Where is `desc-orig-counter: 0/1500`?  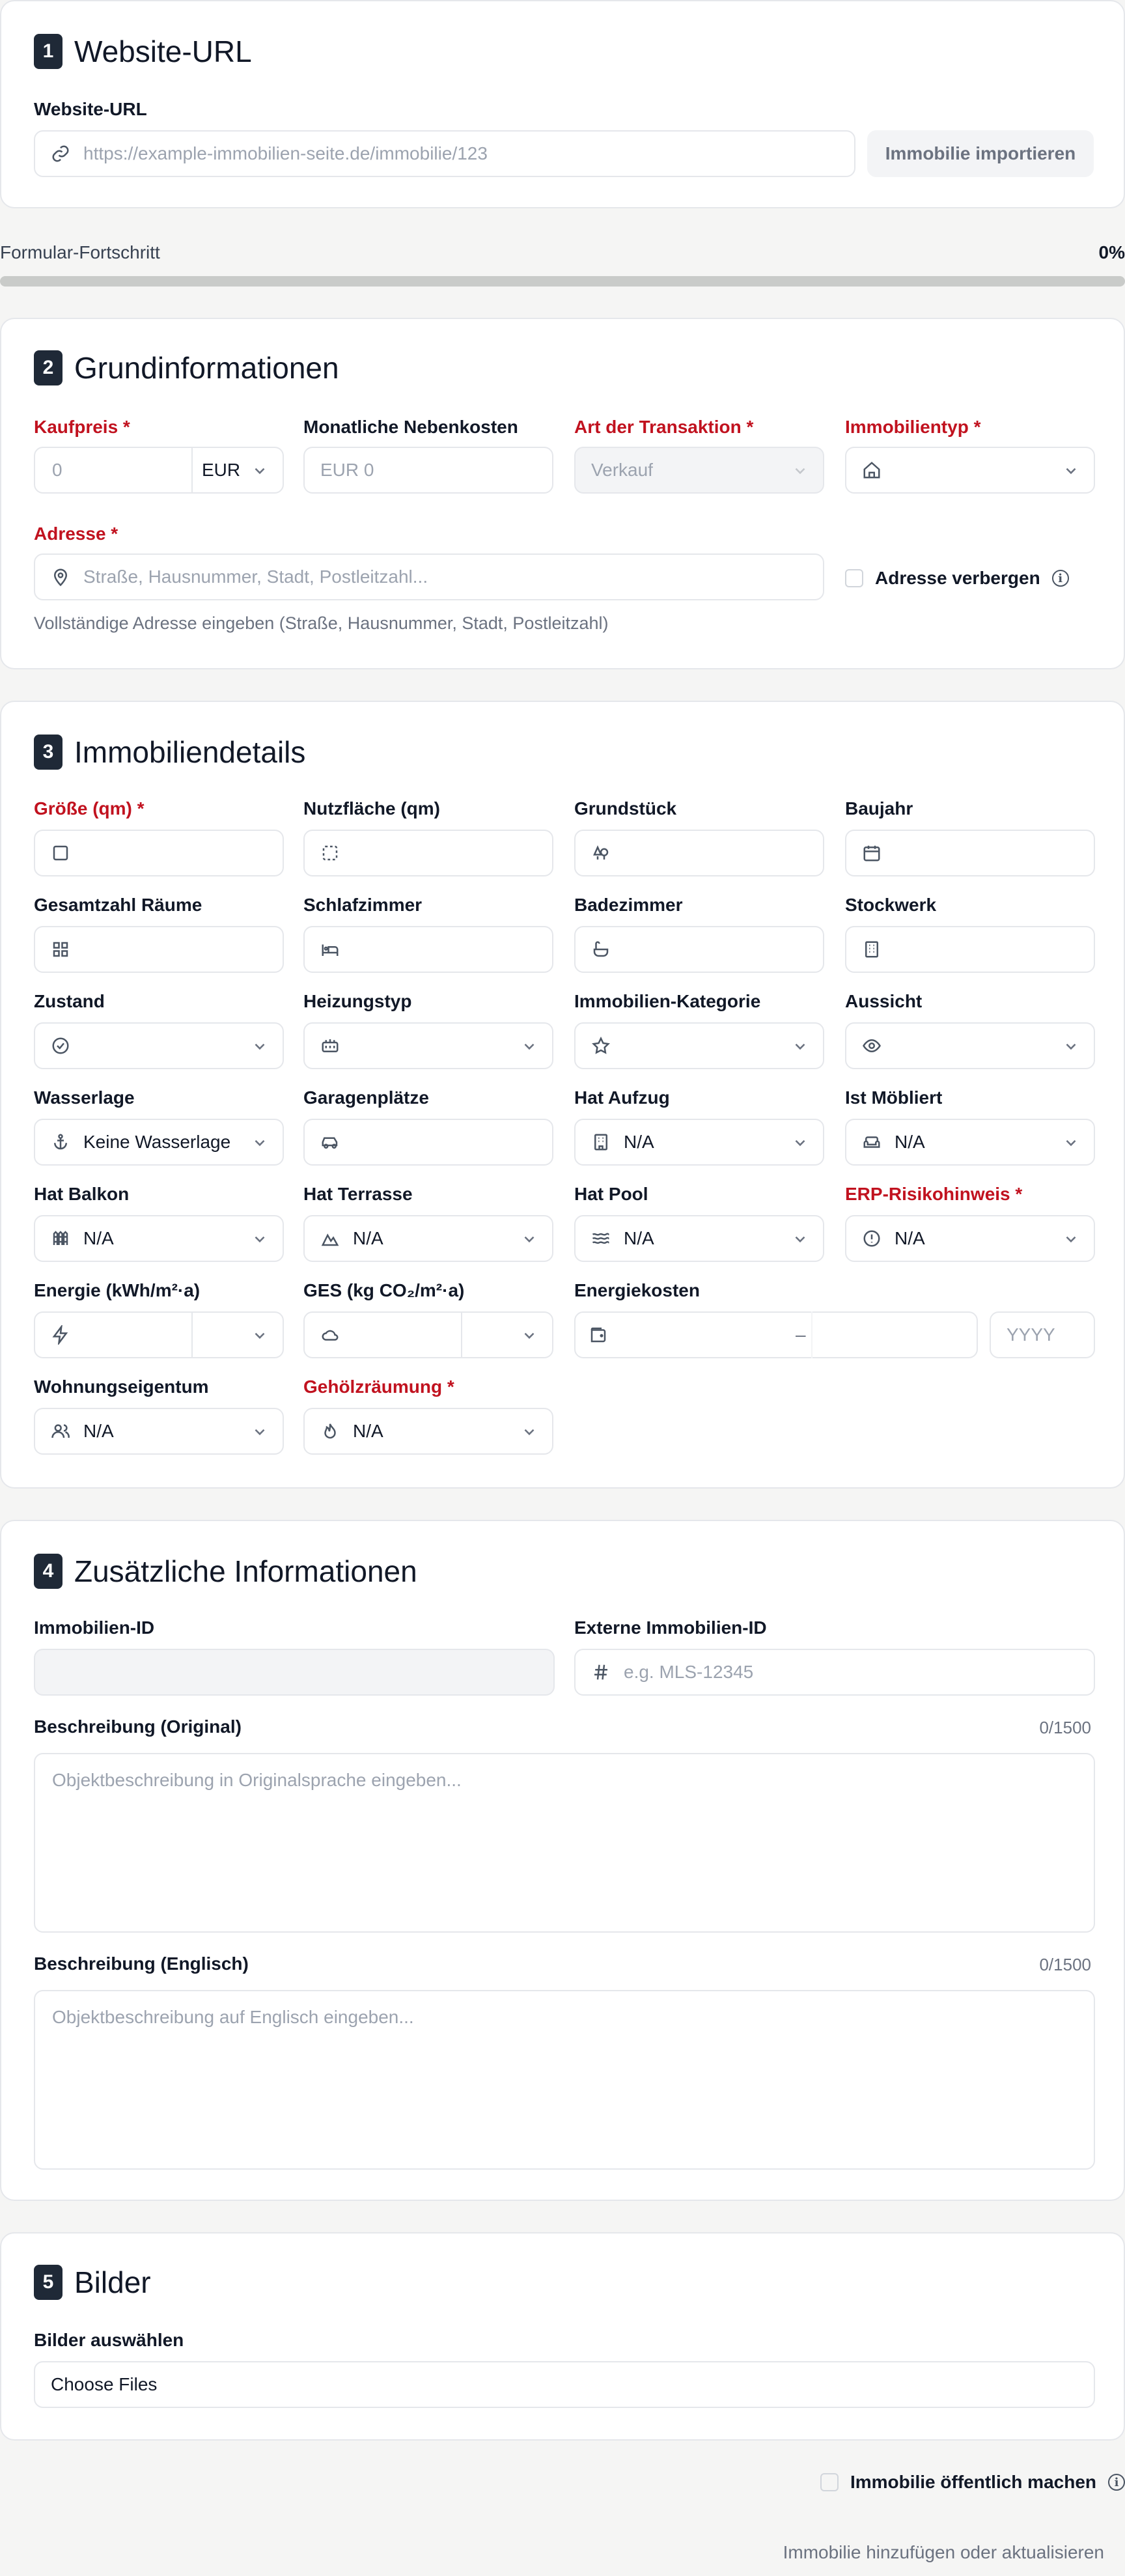
desc-orig-counter: 0/1500 is located at coordinates (1065, 1728).